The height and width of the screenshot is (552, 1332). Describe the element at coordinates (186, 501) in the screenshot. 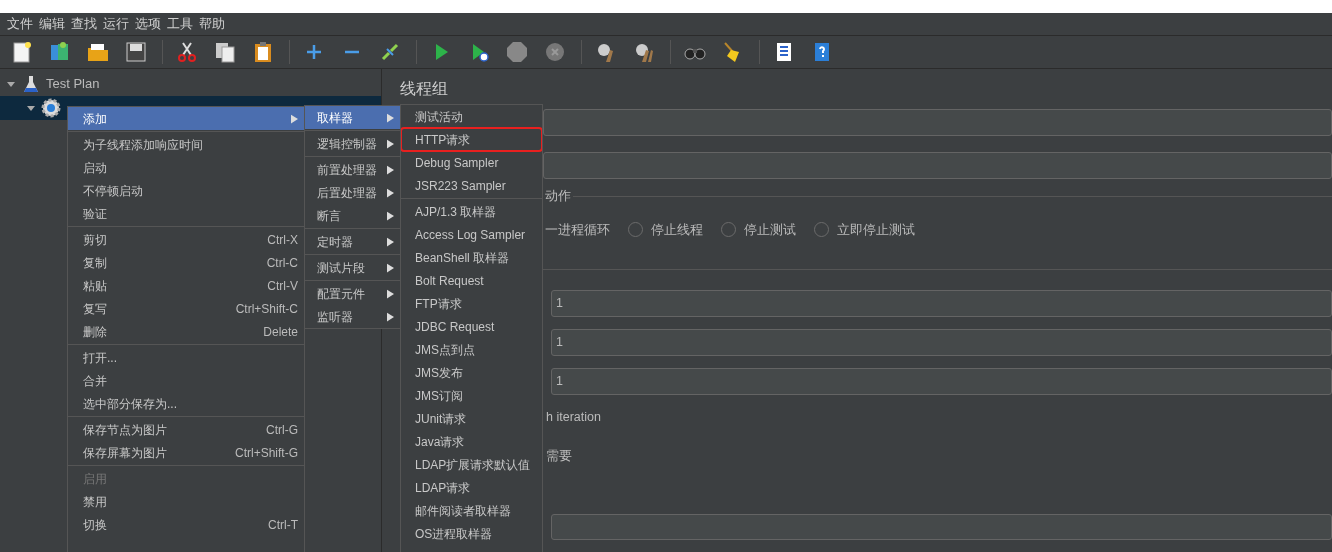

I see `menu-item: 禁用` at that location.